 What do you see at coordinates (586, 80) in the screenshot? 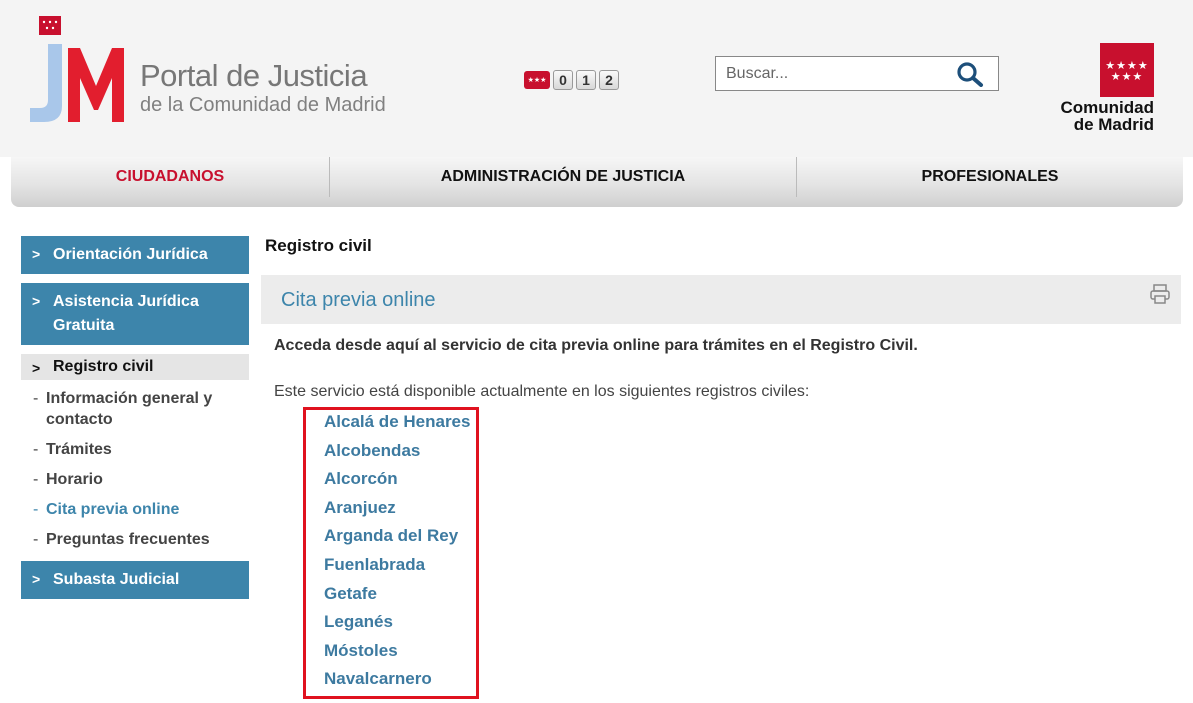
I see `emergency-digit: 1` at bounding box center [586, 80].